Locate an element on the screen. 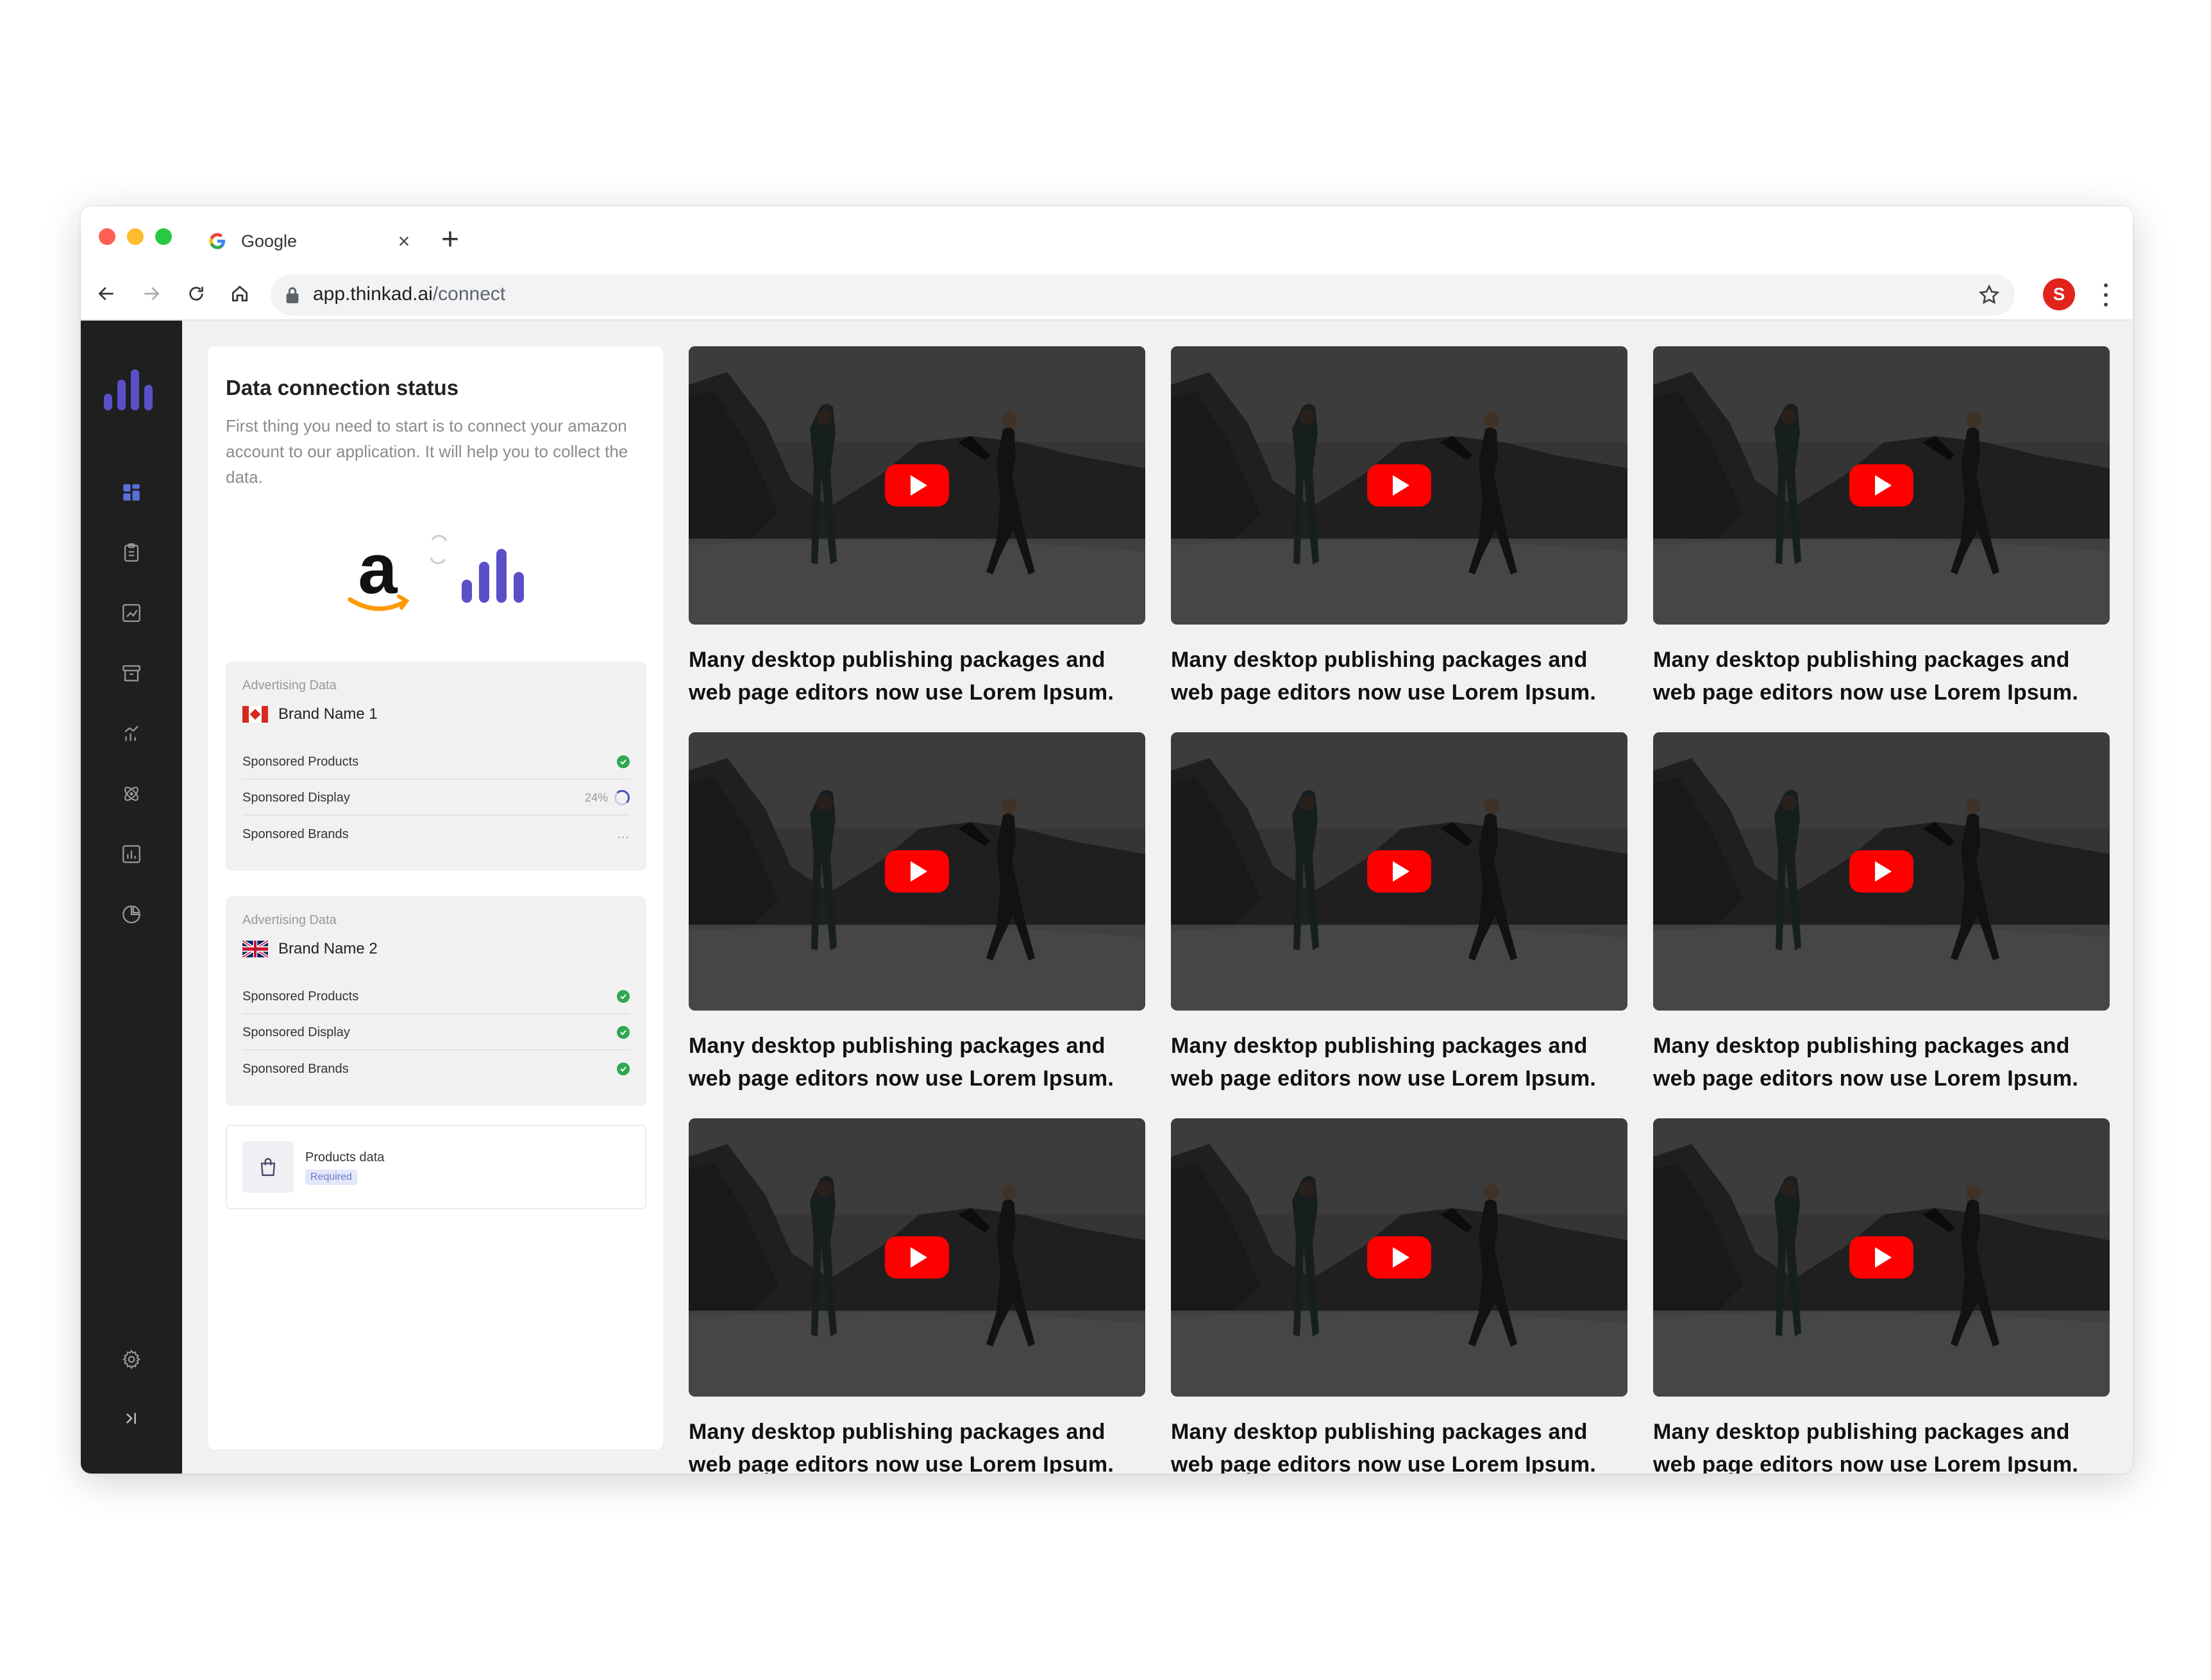 This screenshot has width=2211, height=1680. card-row: Sponsored Display is located at coordinates (436, 1033).